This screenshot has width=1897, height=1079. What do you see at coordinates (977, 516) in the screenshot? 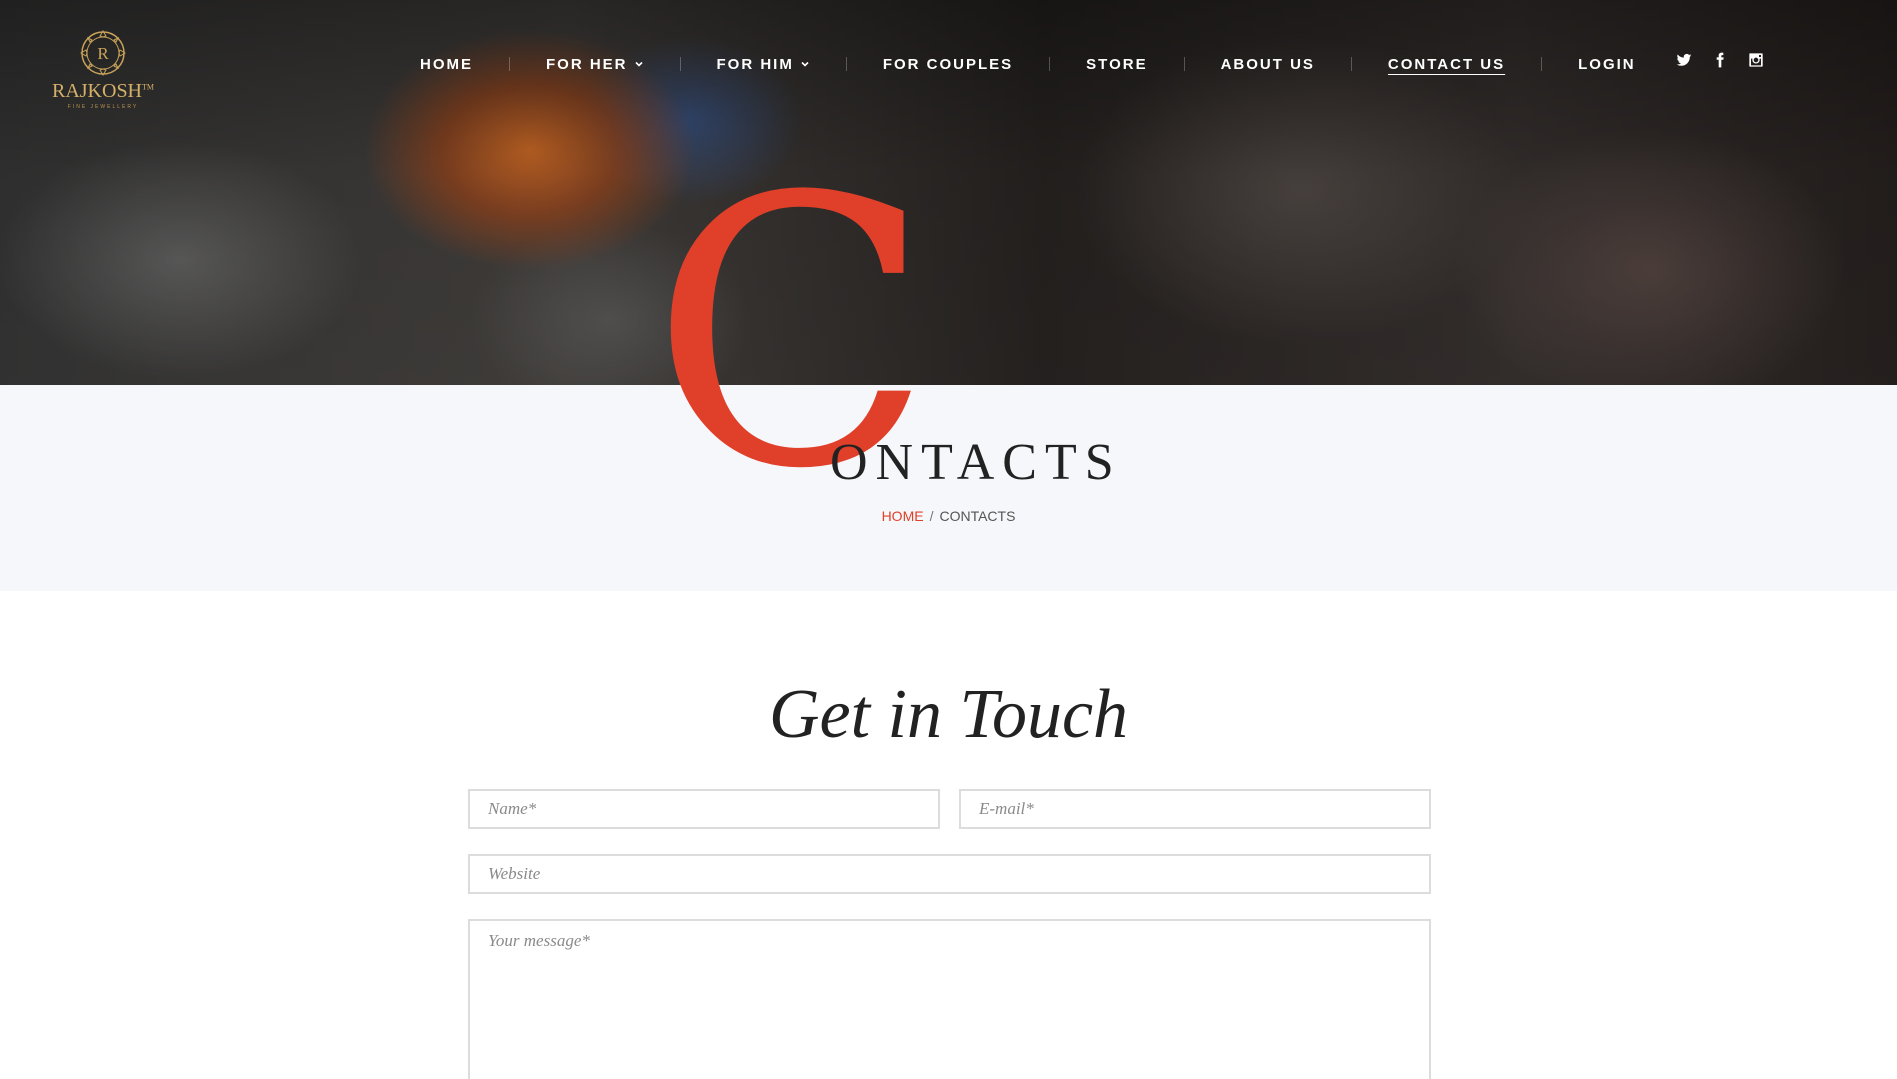
I see `breadcrumb-current: CONTACTS` at bounding box center [977, 516].